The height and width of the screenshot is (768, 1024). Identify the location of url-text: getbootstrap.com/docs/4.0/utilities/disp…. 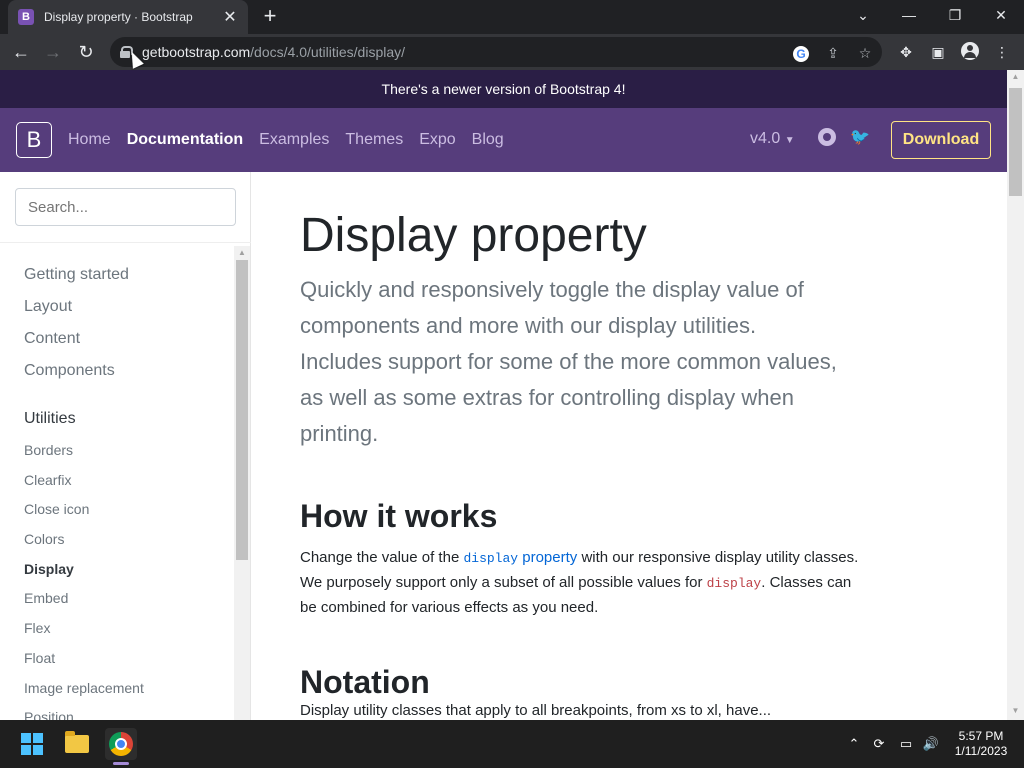
(273, 52).